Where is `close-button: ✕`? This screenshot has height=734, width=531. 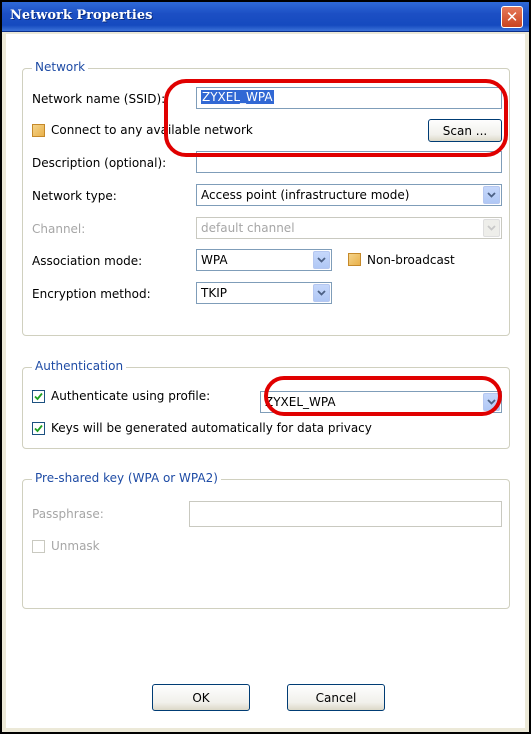
close-button: ✕ is located at coordinates (512, 17).